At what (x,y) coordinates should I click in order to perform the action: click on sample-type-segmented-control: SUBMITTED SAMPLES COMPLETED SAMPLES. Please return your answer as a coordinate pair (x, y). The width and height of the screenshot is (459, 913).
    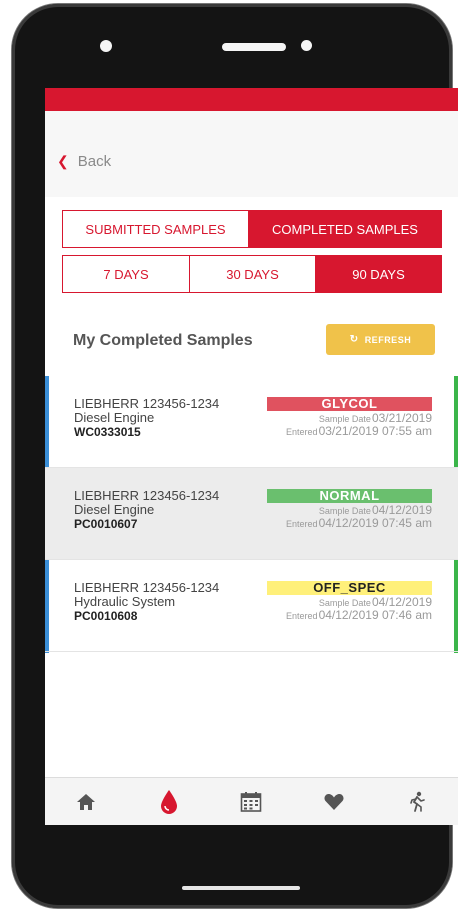
    Looking at the image, I should click on (252, 229).